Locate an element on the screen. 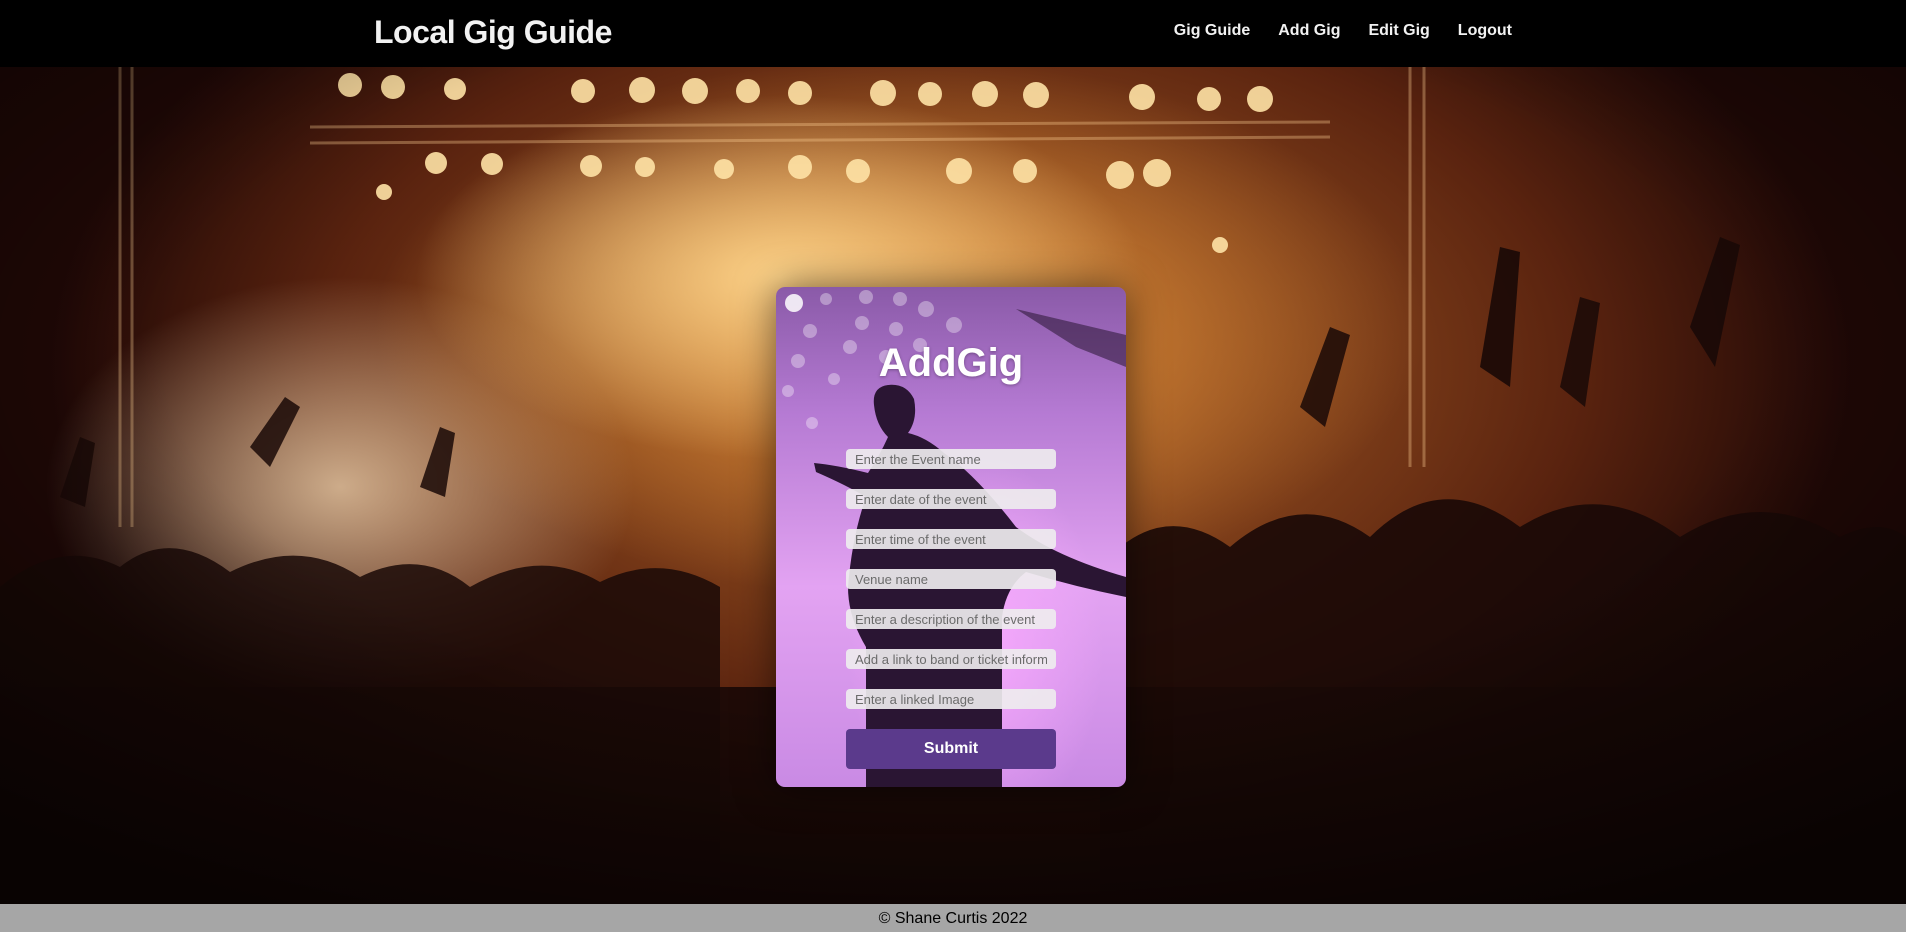 The width and height of the screenshot is (1906, 932). venue-name-input is located at coordinates (951, 579).